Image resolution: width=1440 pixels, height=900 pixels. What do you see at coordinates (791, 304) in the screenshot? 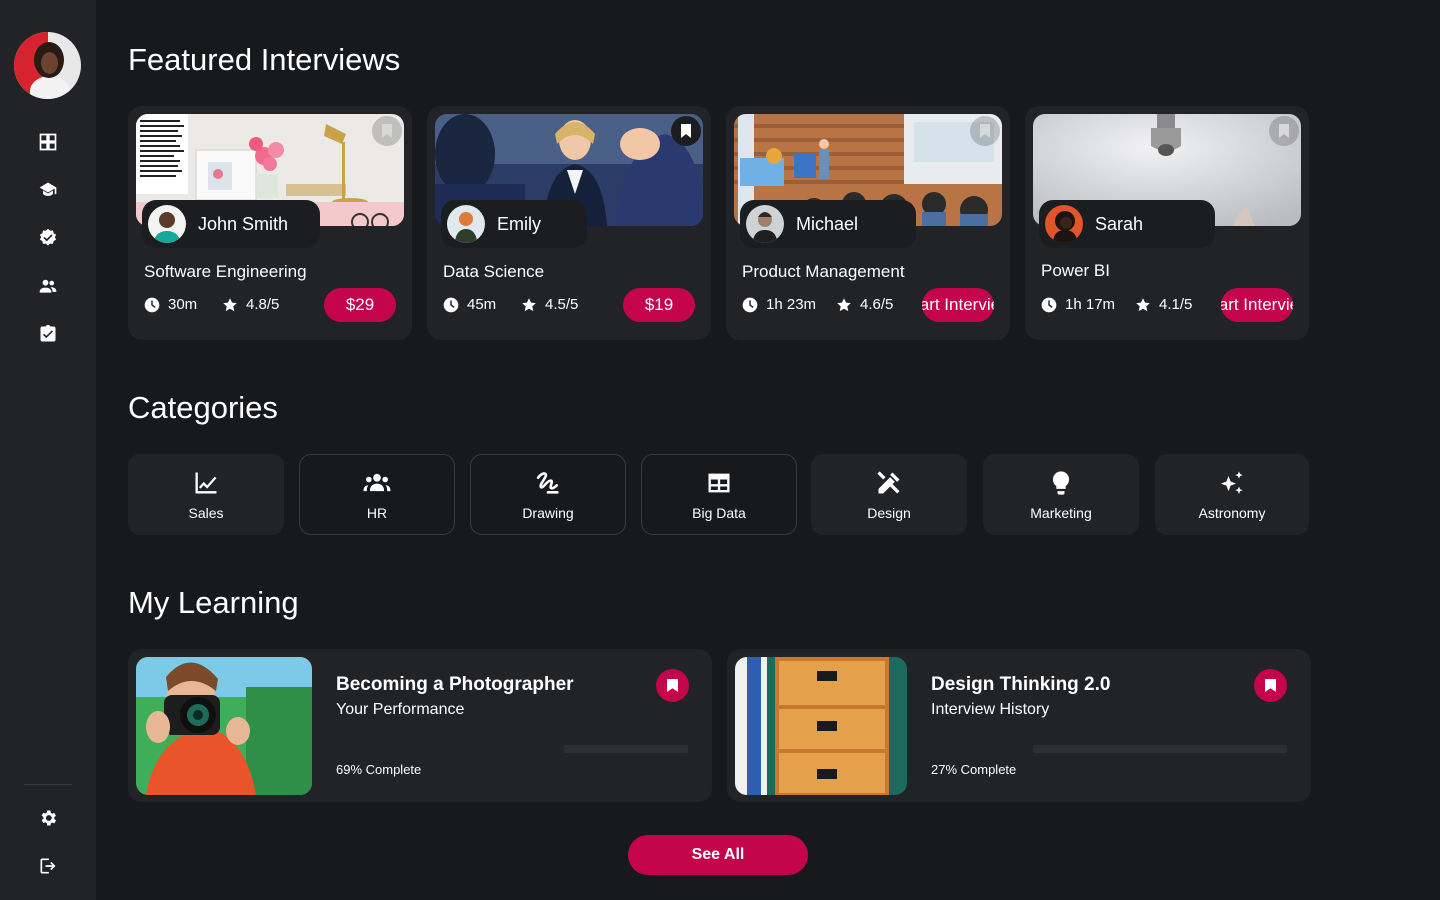
I see `duration: 1h 23m` at bounding box center [791, 304].